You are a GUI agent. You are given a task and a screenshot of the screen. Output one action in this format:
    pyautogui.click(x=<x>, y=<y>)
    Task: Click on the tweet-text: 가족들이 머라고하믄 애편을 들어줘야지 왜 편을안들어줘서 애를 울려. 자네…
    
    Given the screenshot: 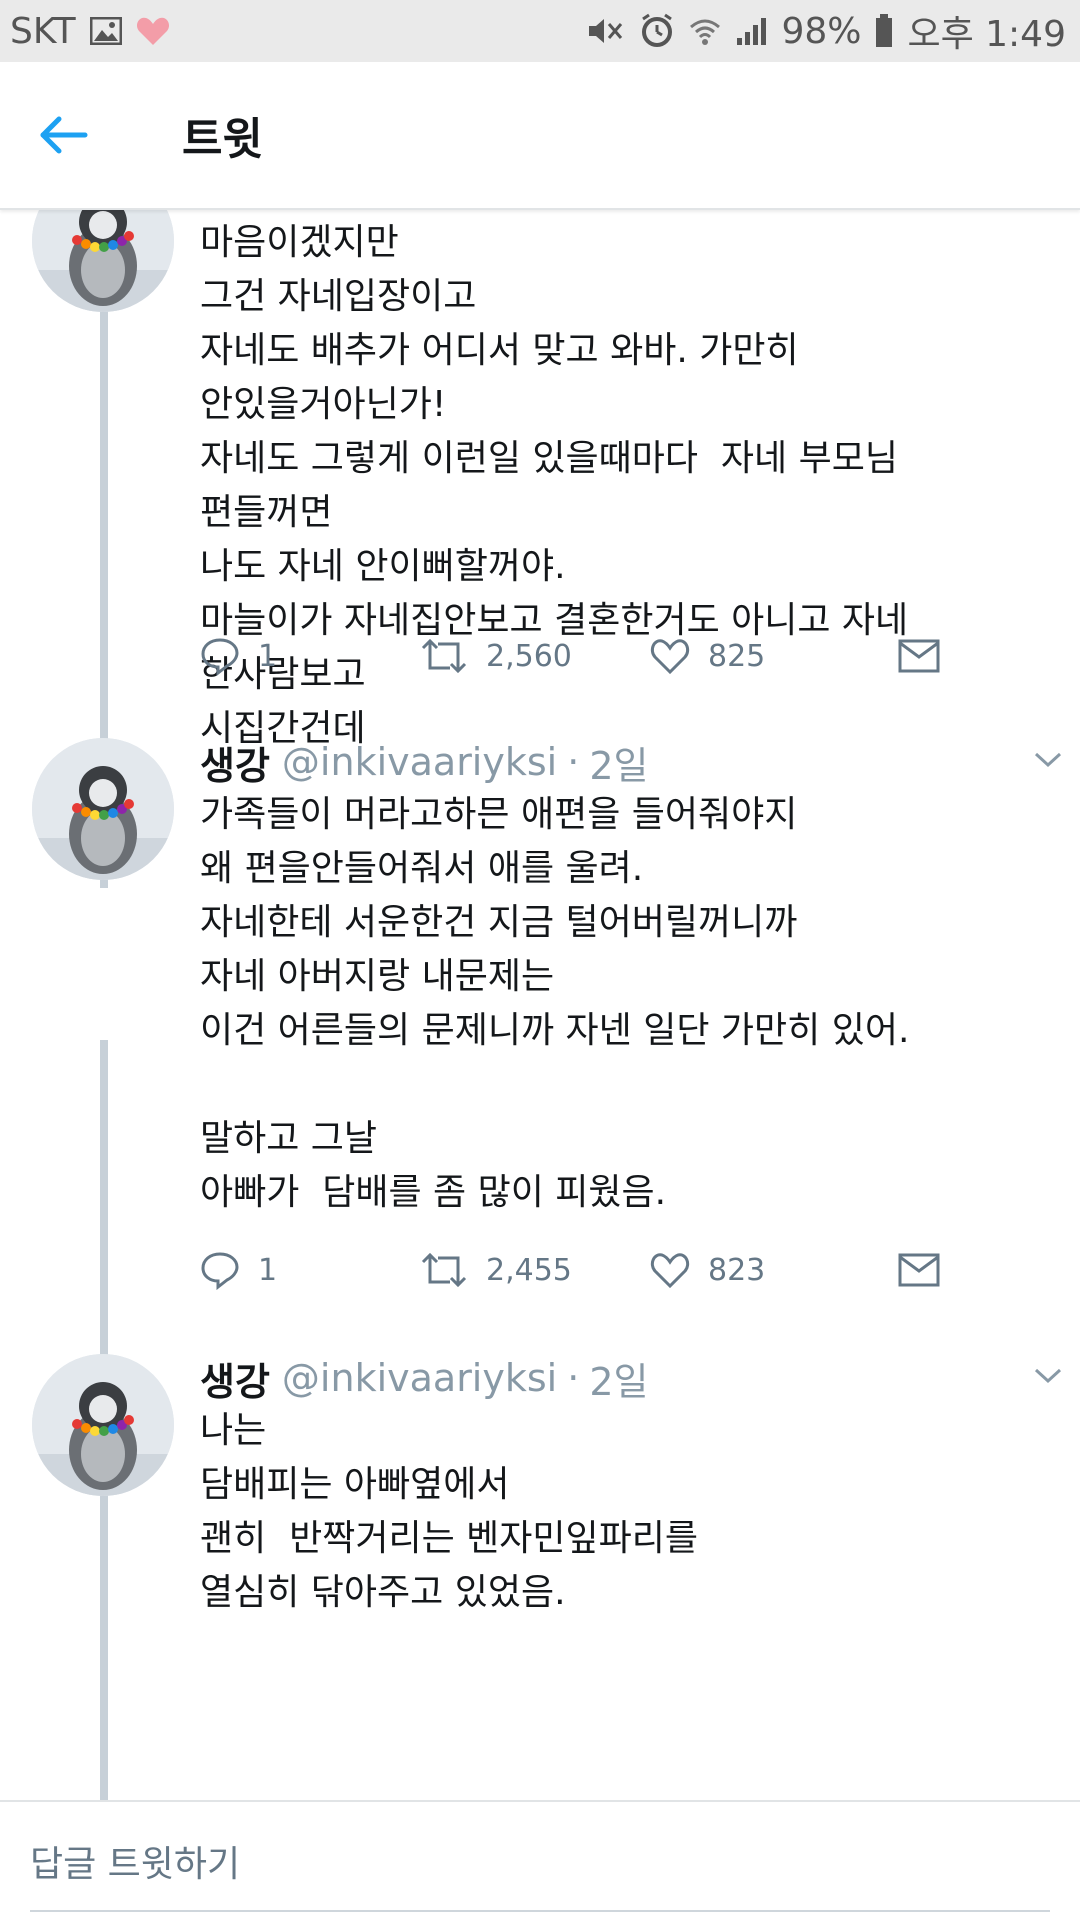 What is the action you would take?
    pyautogui.click(x=555, y=1003)
    